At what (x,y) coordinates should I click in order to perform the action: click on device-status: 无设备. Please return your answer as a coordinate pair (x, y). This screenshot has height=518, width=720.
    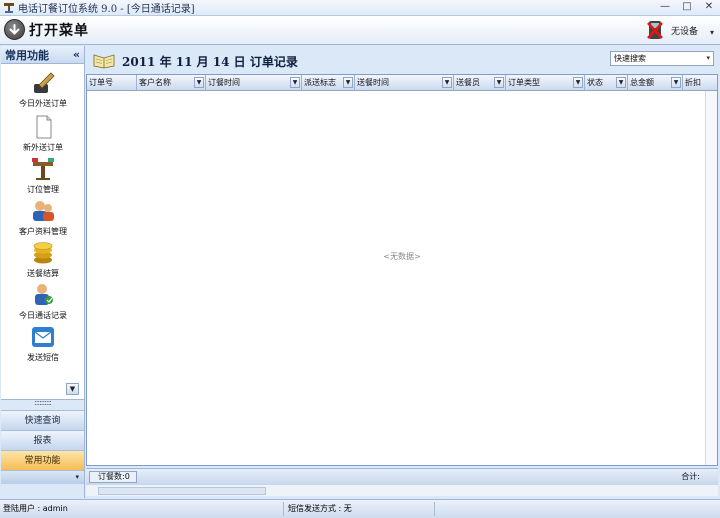
    Looking at the image, I should click on (671, 30).